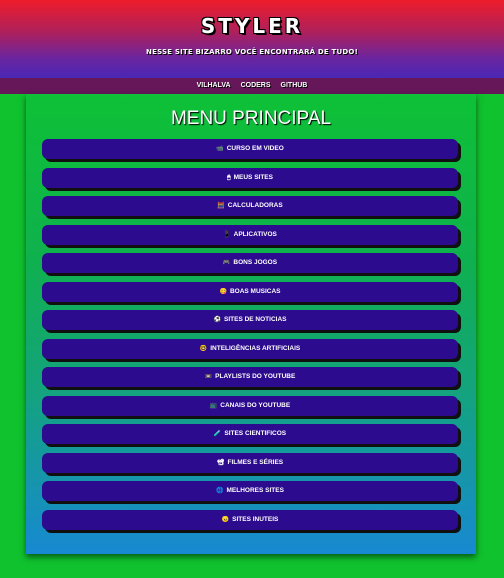  What do you see at coordinates (255, 348) in the screenshot?
I see `menu-button-label: INTELIGÊNCIAS ARTIFICIAIS` at bounding box center [255, 348].